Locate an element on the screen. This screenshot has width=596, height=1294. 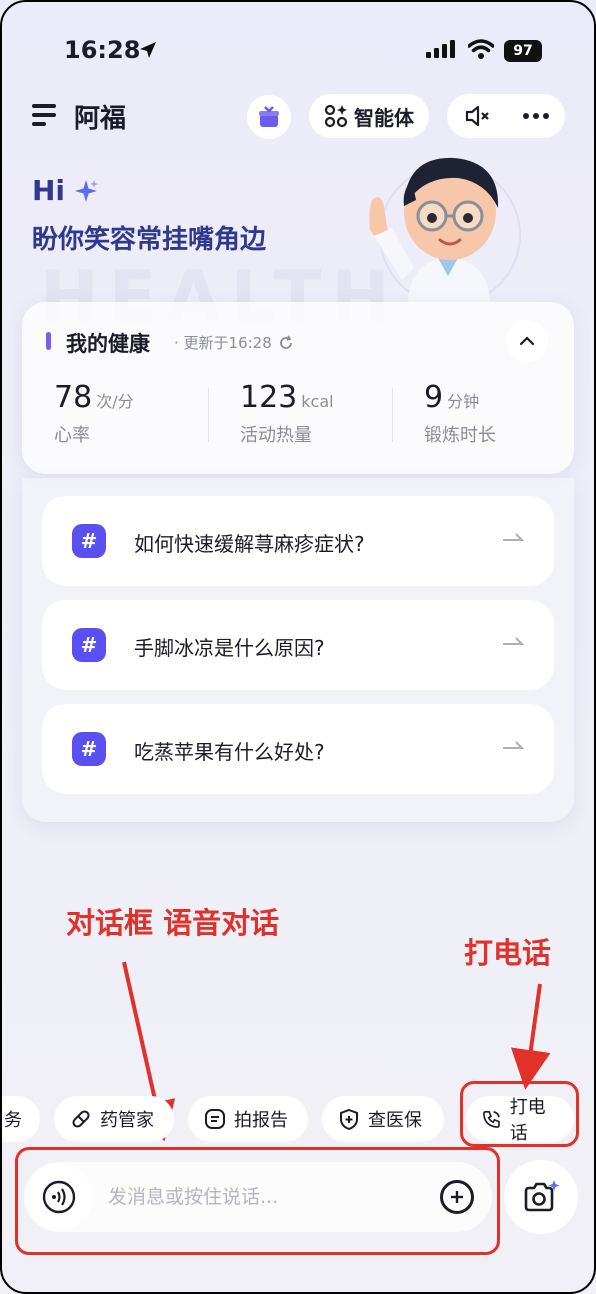
camera-sparkle-icon is located at coordinates (542, 1196).